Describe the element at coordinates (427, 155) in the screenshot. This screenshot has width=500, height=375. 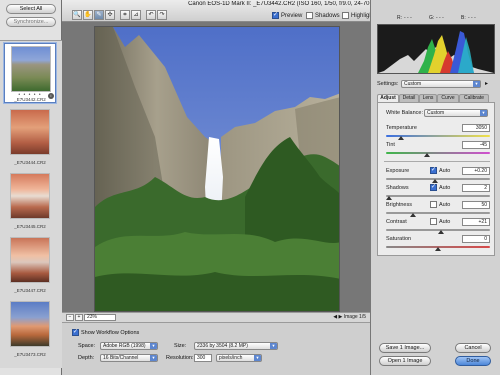
I see `tint-slider-knob` at that location.